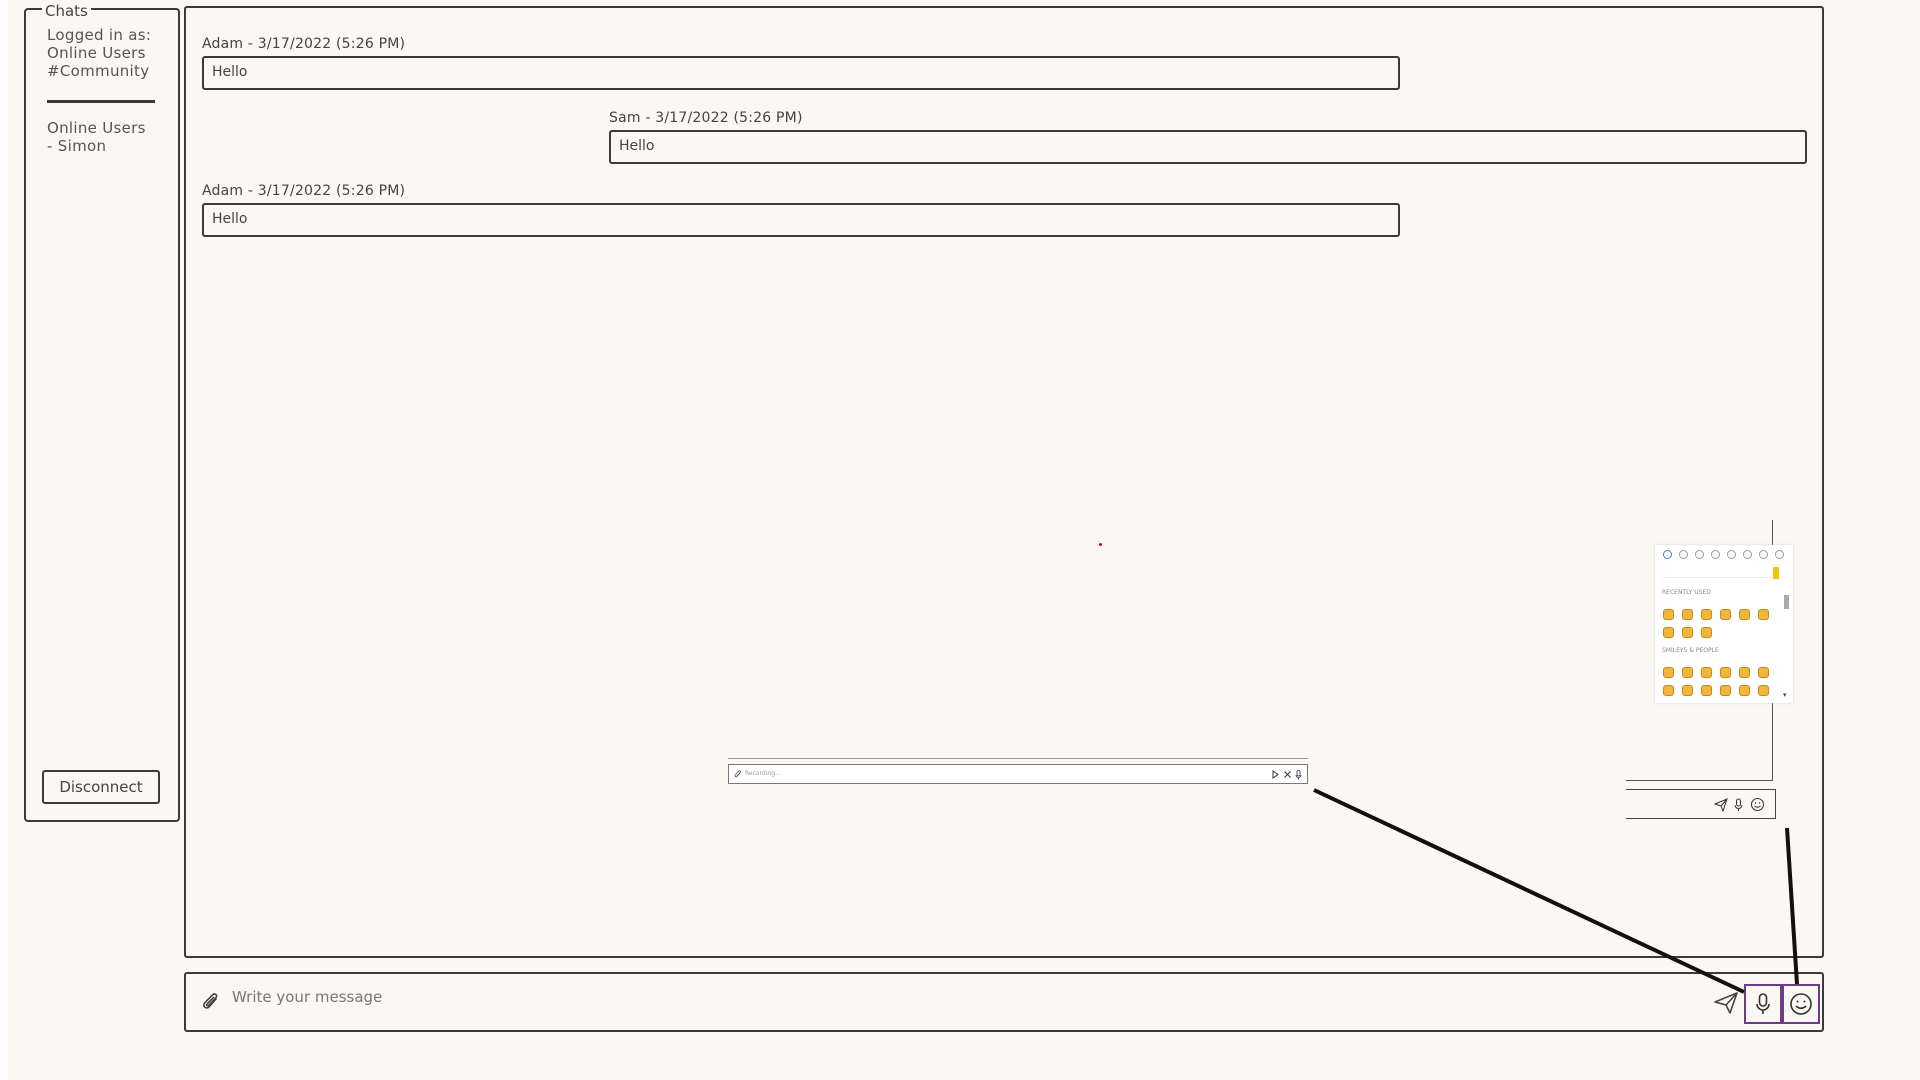 The height and width of the screenshot is (1080, 1920). I want to click on scroll-down-icon: ▾, so click(1785, 695).